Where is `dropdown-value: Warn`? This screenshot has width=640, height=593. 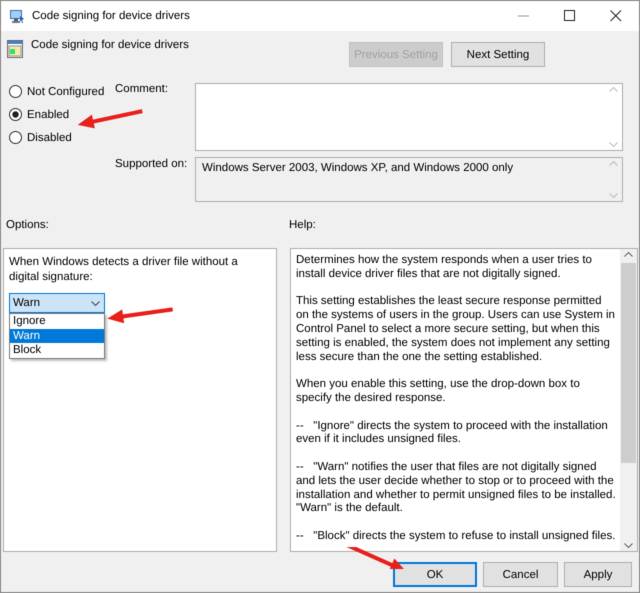 dropdown-value: Warn is located at coordinates (26, 303).